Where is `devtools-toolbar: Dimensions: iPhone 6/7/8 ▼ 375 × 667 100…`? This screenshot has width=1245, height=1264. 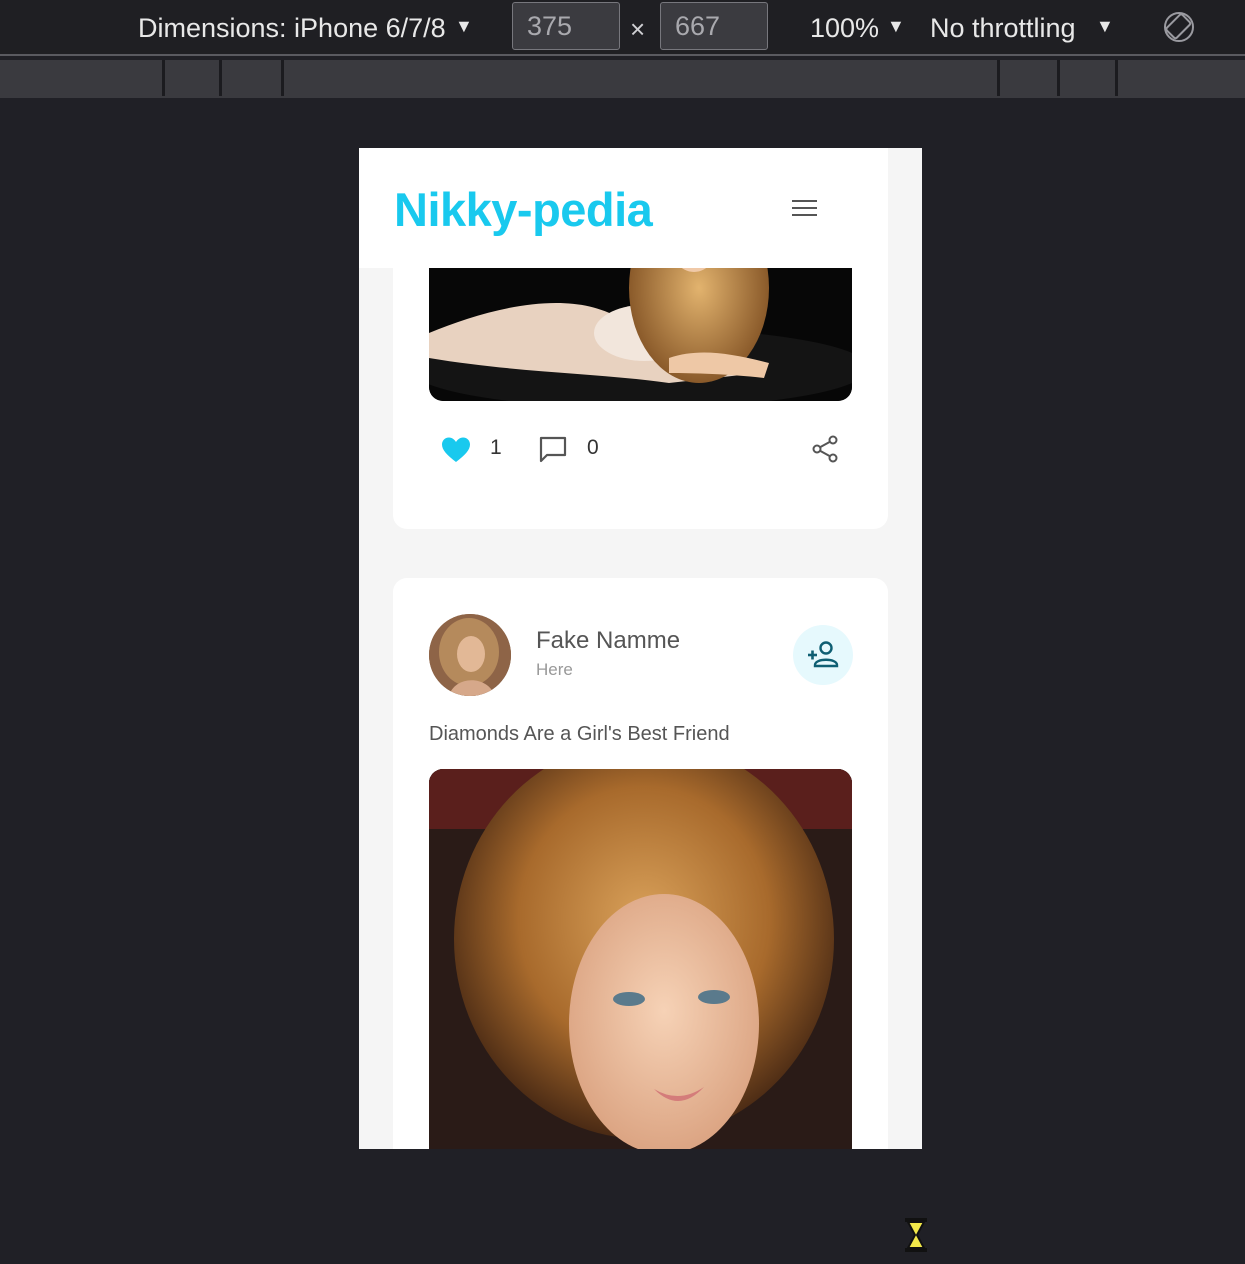
devtools-toolbar: Dimensions: iPhone 6/7/8 ▼ 375 × 667 100… is located at coordinates (622, 28).